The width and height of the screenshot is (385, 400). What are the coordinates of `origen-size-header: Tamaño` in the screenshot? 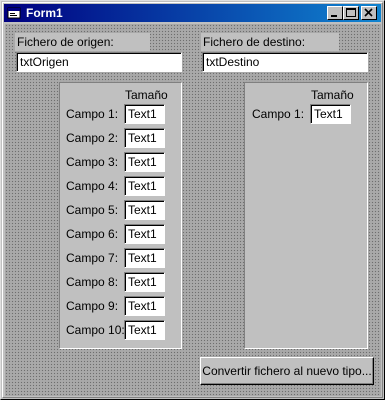 It's located at (146, 95).